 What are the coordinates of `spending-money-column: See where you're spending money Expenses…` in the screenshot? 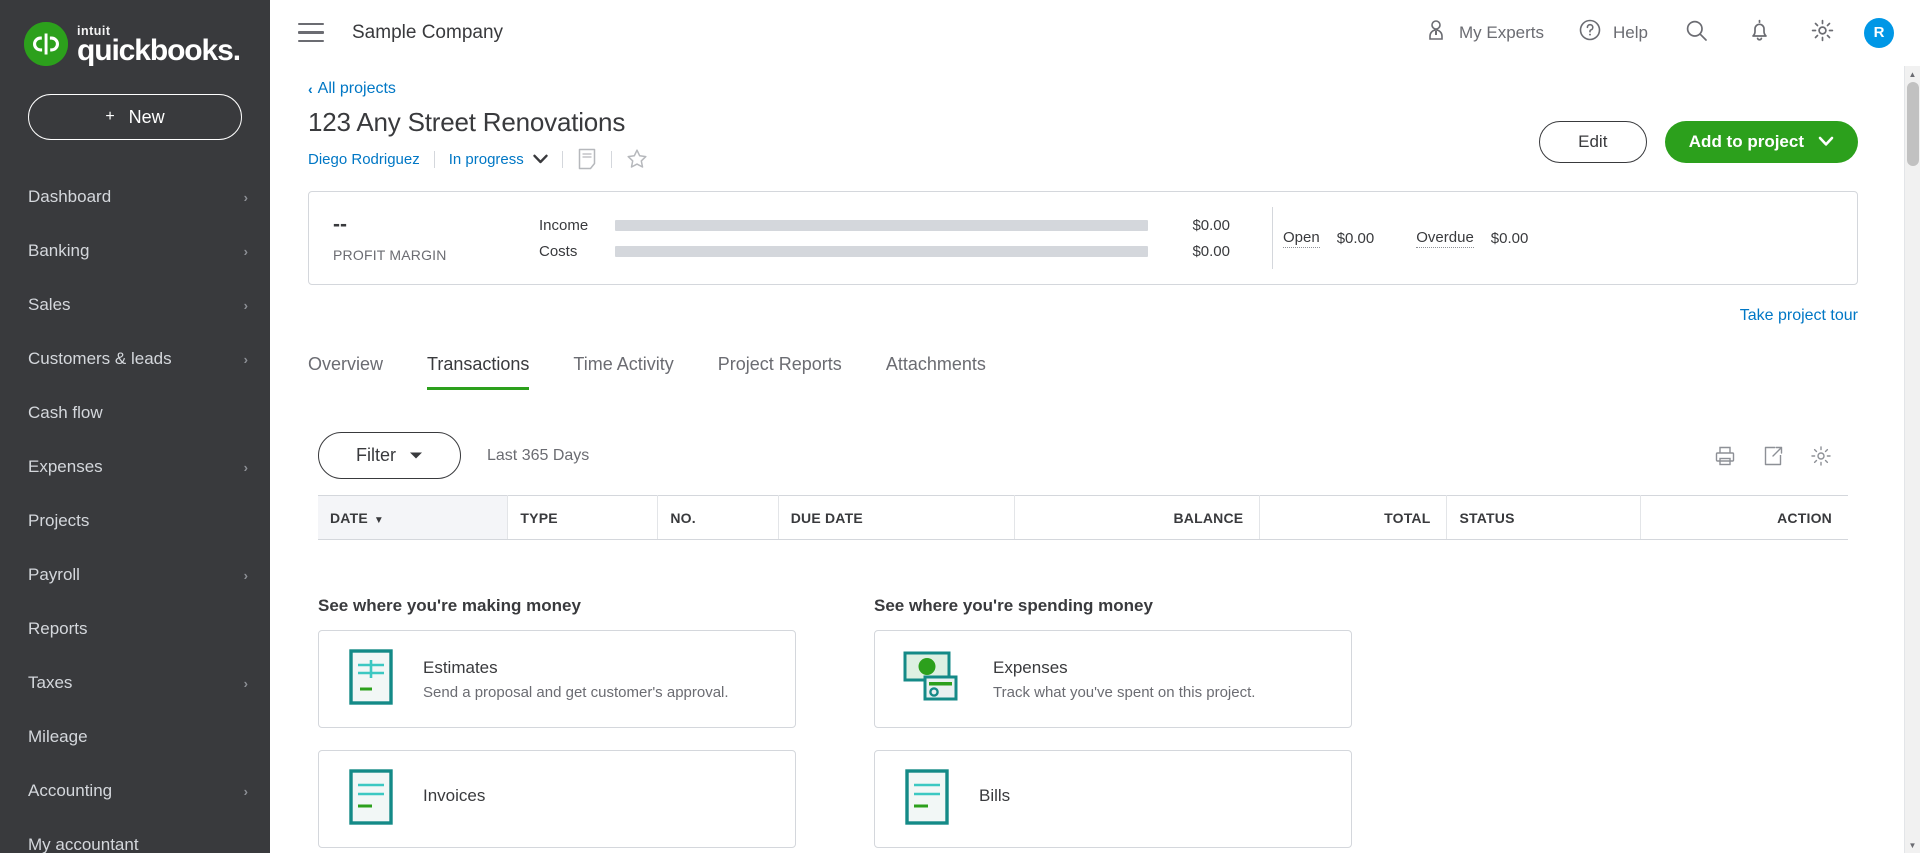 It's located at (1113, 724).